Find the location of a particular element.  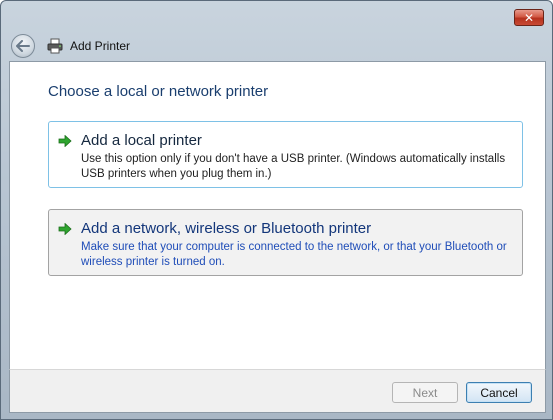

page-heading: Choose a local or network printer is located at coordinates (158, 91).